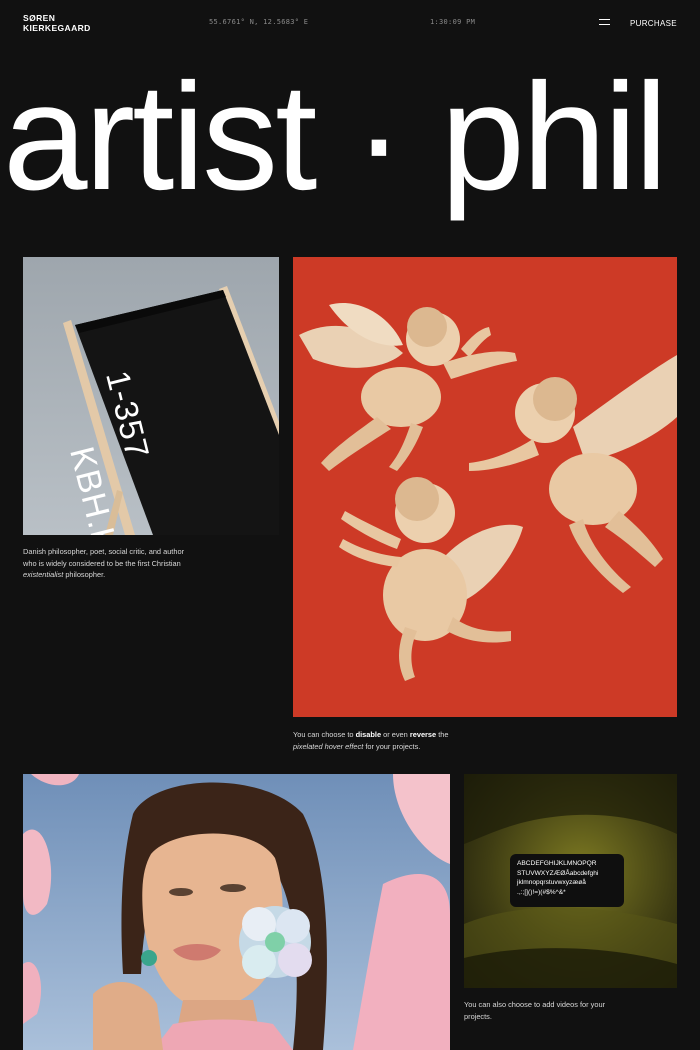  What do you see at coordinates (57, 27) in the screenshot?
I see `brand-line-2: KIERKEGAARD` at bounding box center [57, 27].